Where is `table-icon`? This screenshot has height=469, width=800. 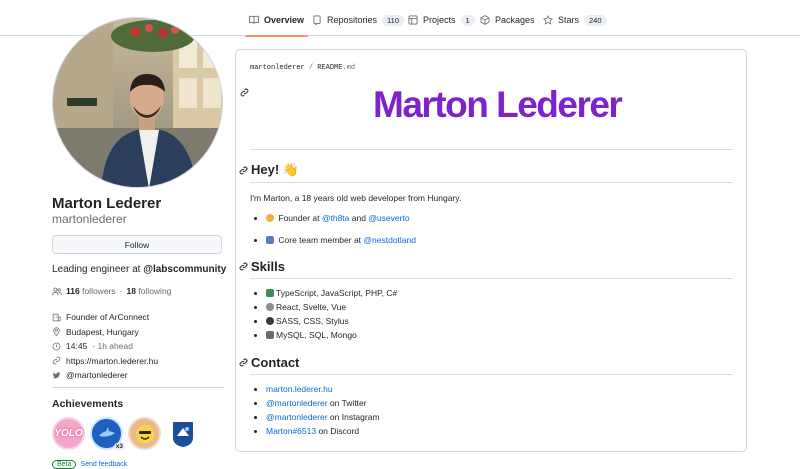
table-icon is located at coordinates (413, 20).